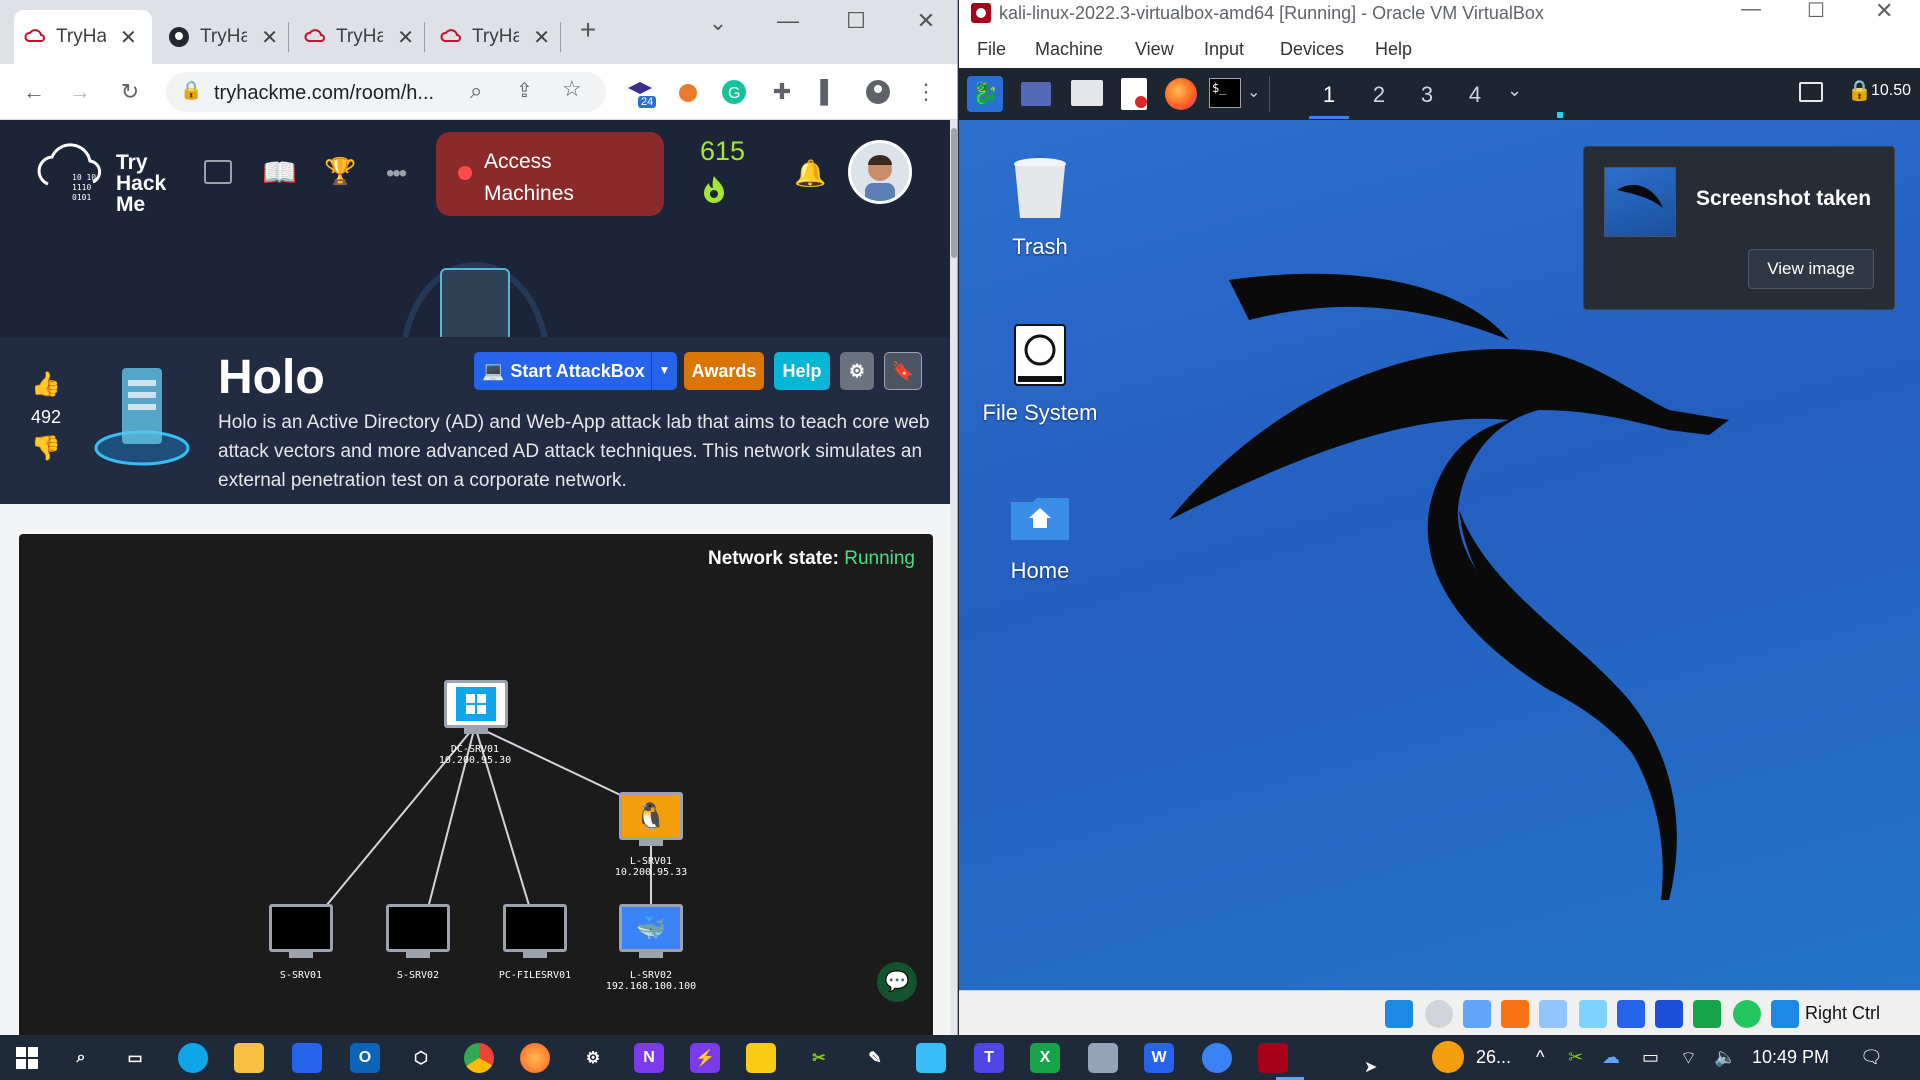 This screenshot has width=1920, height=1080. What do you see at coordinates (223, 37) in the screenshot?
I see `browser-tab-2: TryHa ✕` at bounding box center [223, 37].